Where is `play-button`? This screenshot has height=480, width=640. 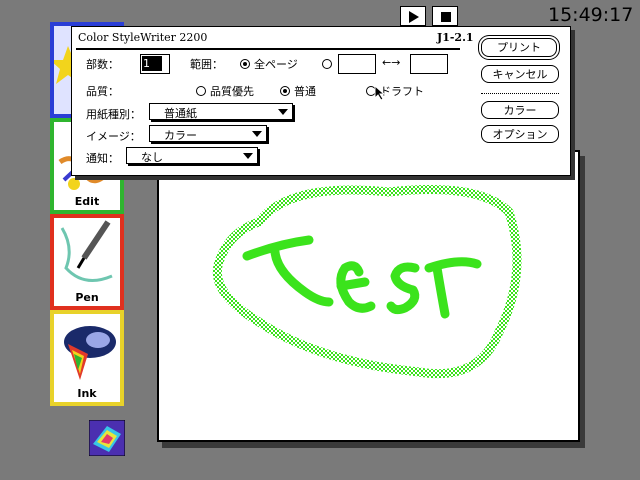
play-button is located at coordinates (413, 16).